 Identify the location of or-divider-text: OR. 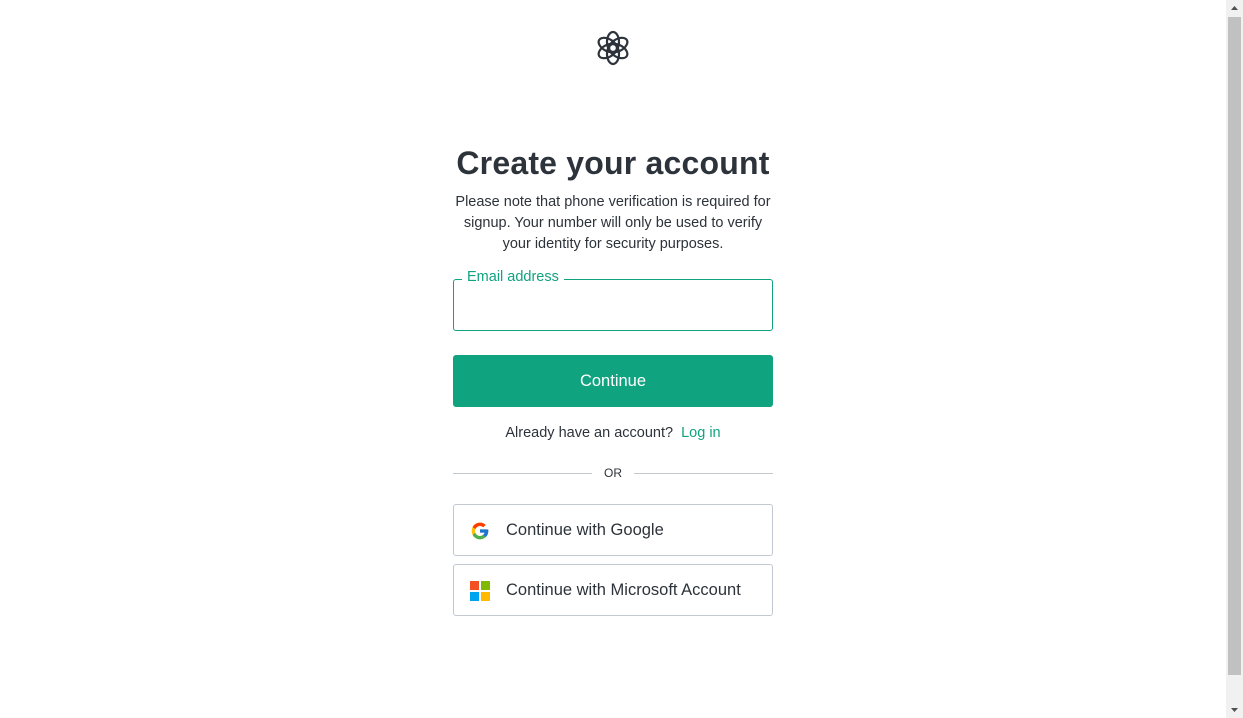
(613, 473).